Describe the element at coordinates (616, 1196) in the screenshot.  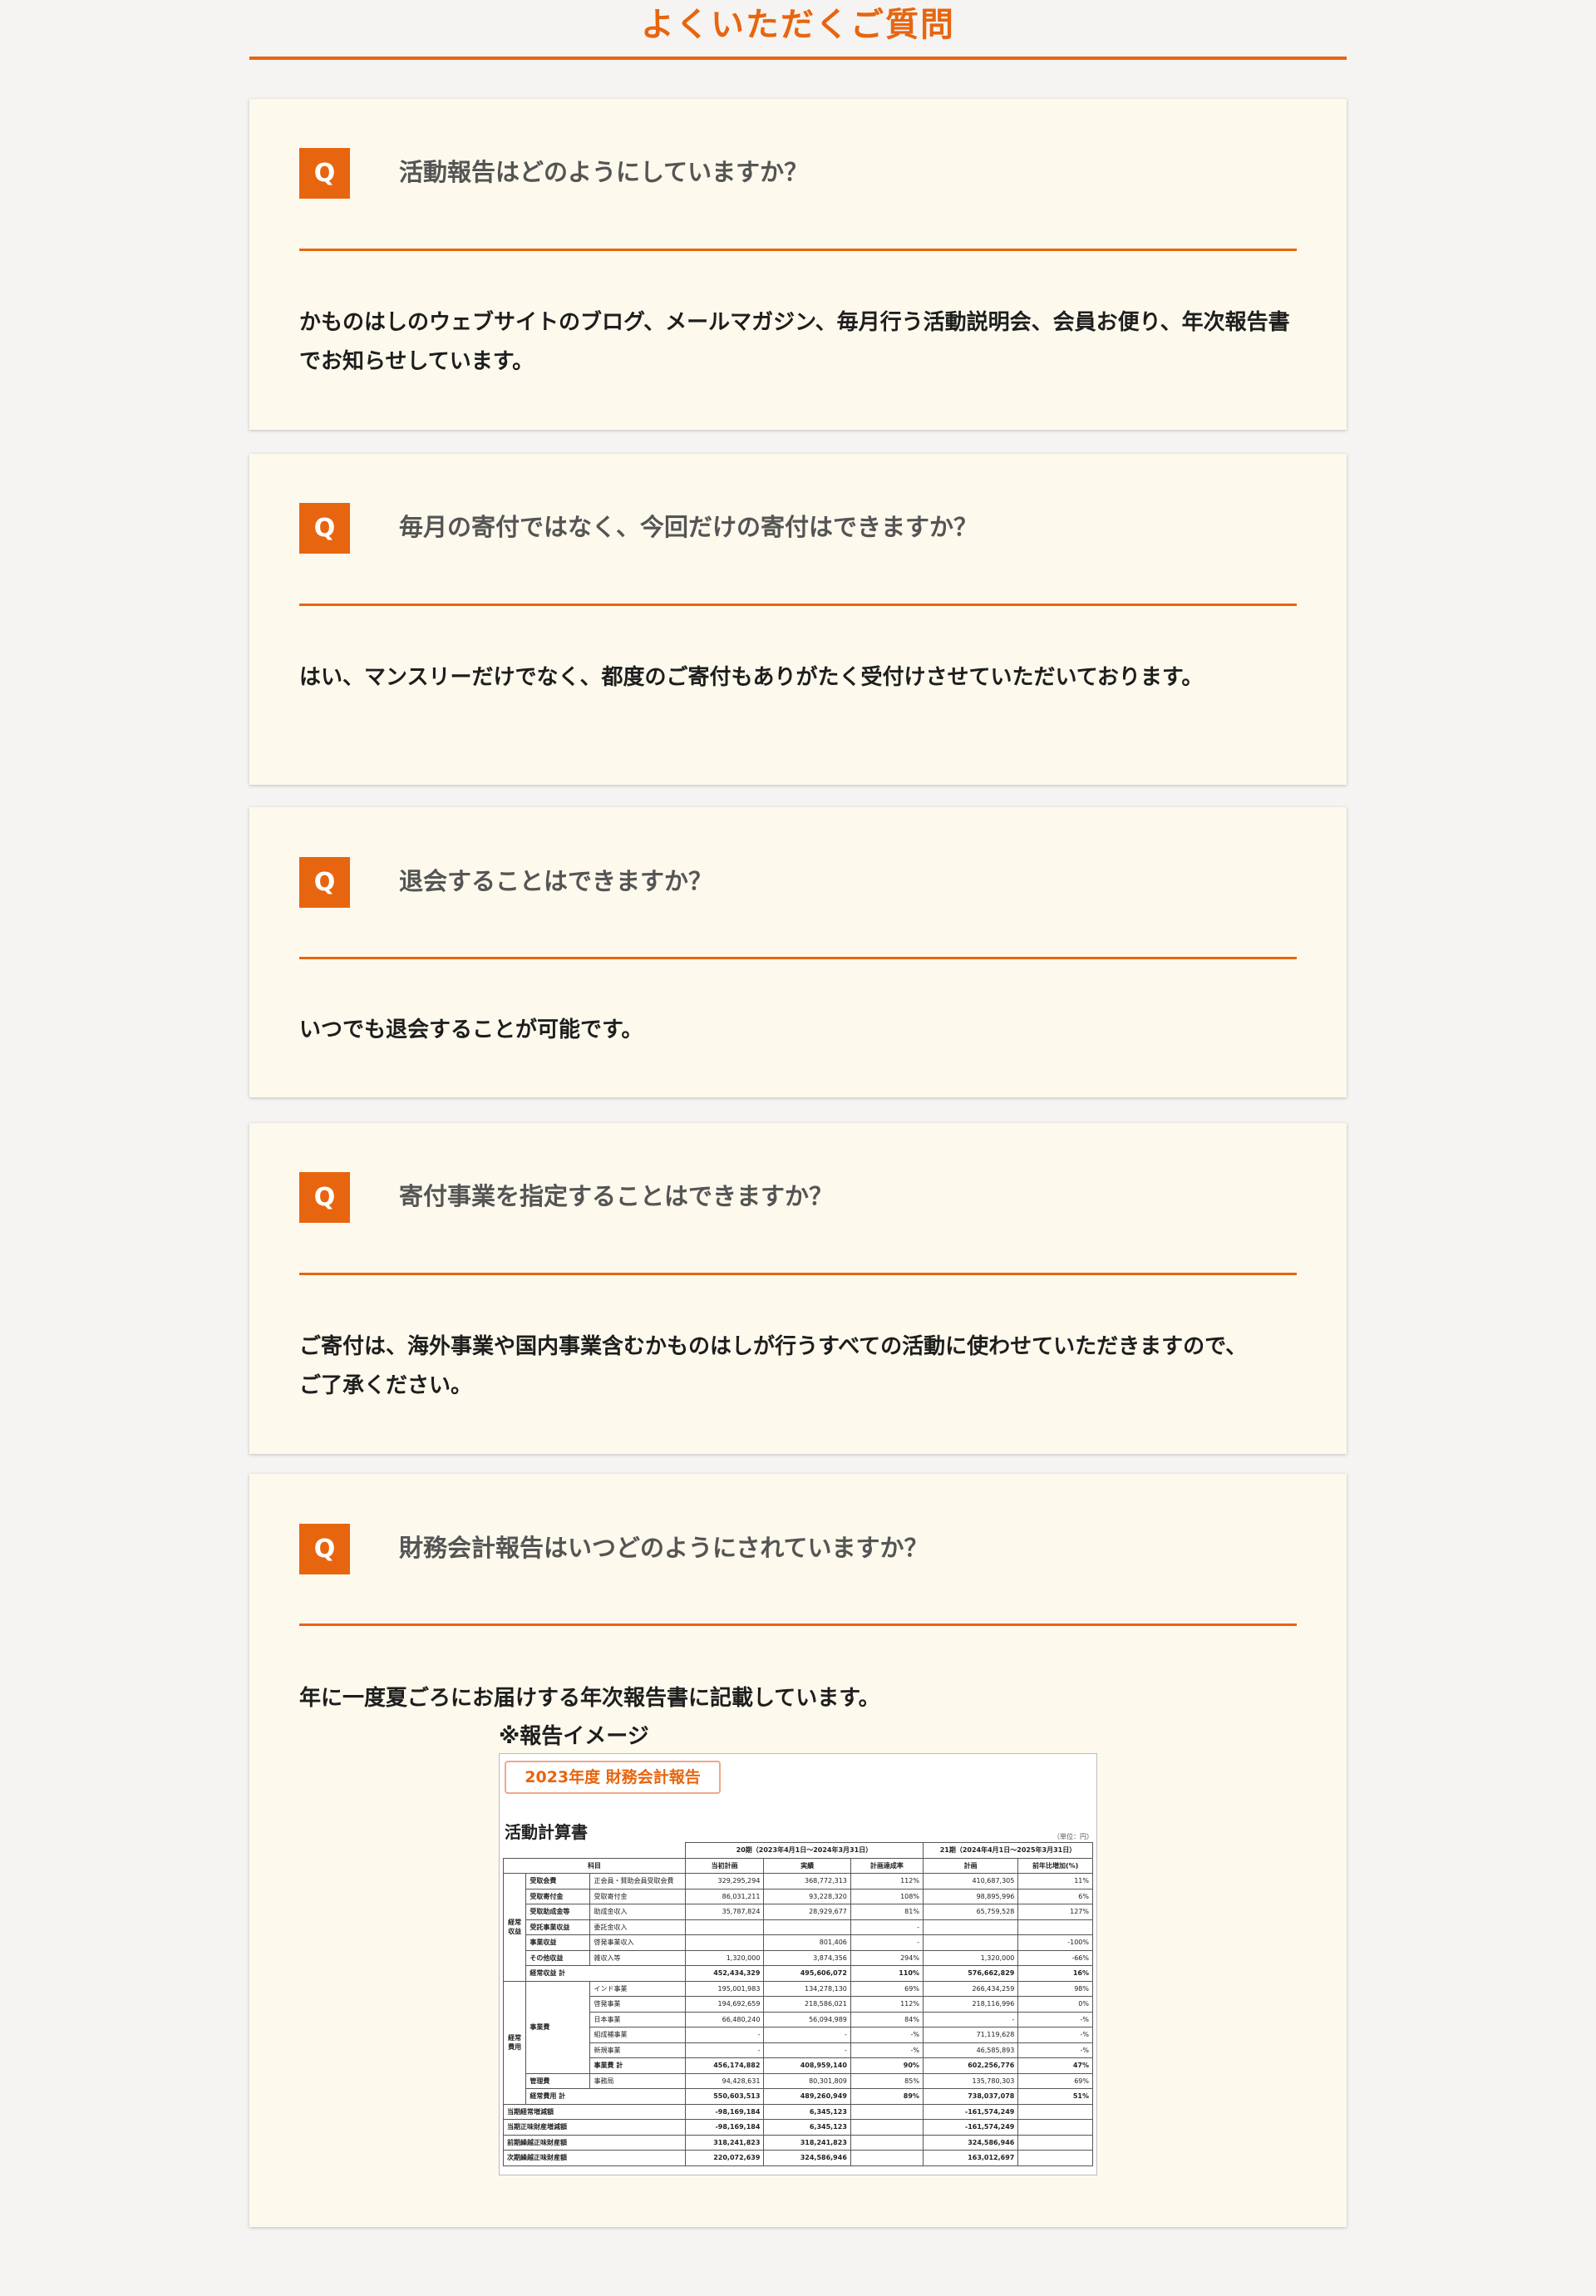
I see `faq-question: 寄付事業を指定することはできますか？` at that location.